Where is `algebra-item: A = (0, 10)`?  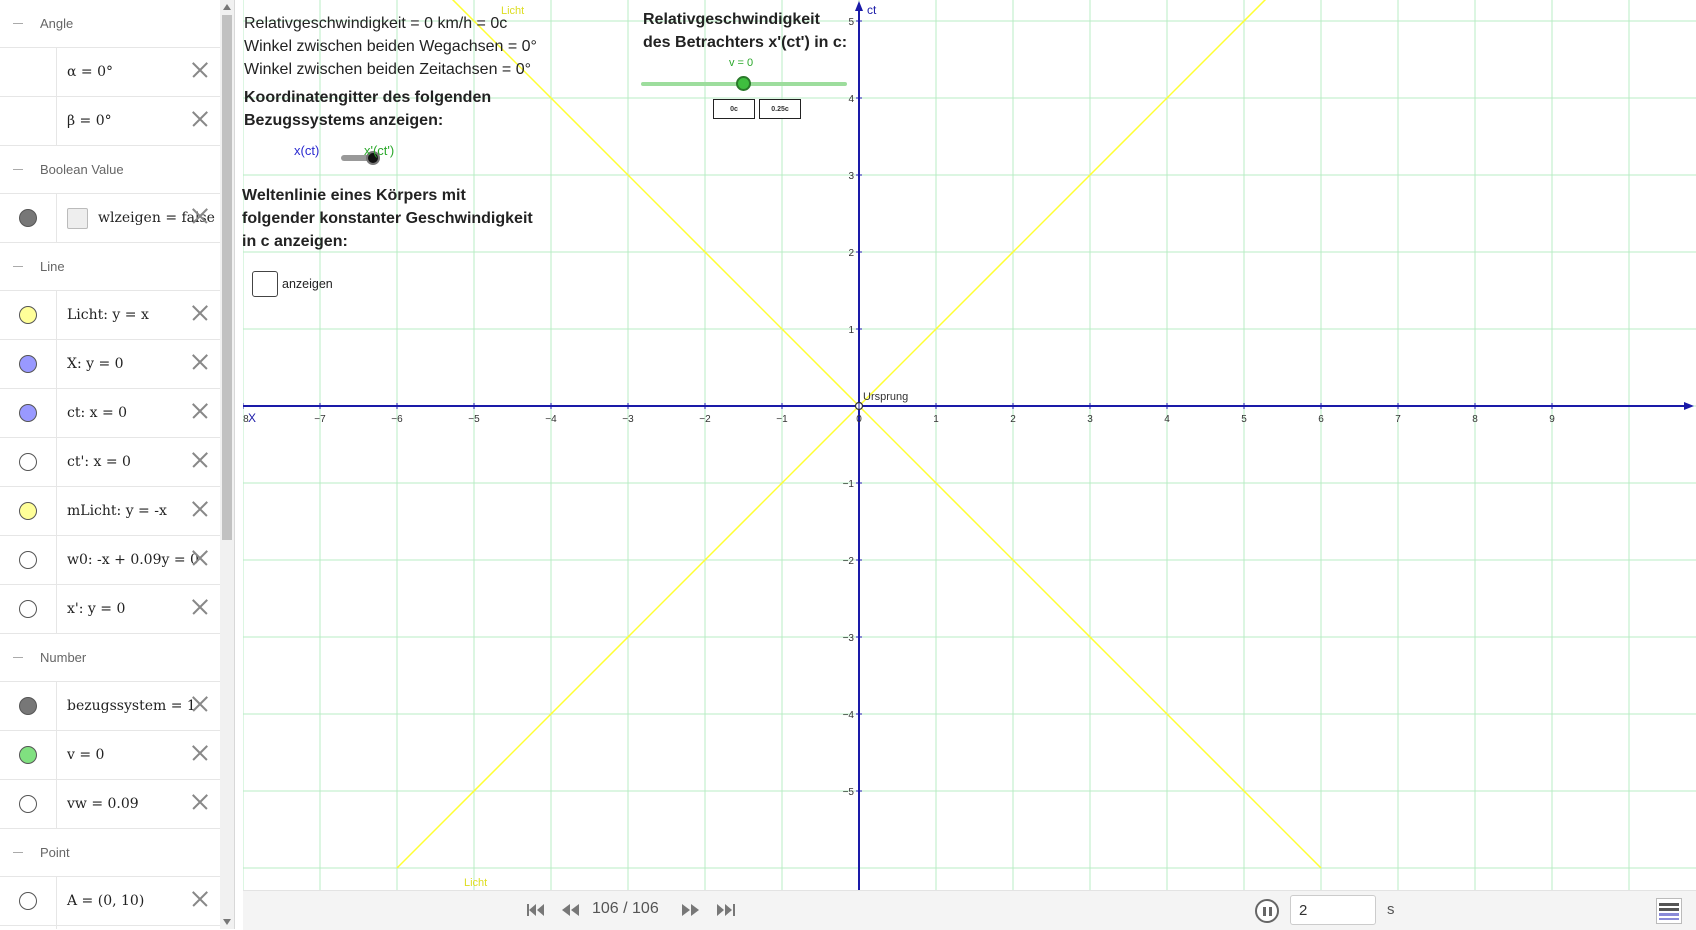
algebra-item: A = (0, 10) is located at coordinates (110, 901).